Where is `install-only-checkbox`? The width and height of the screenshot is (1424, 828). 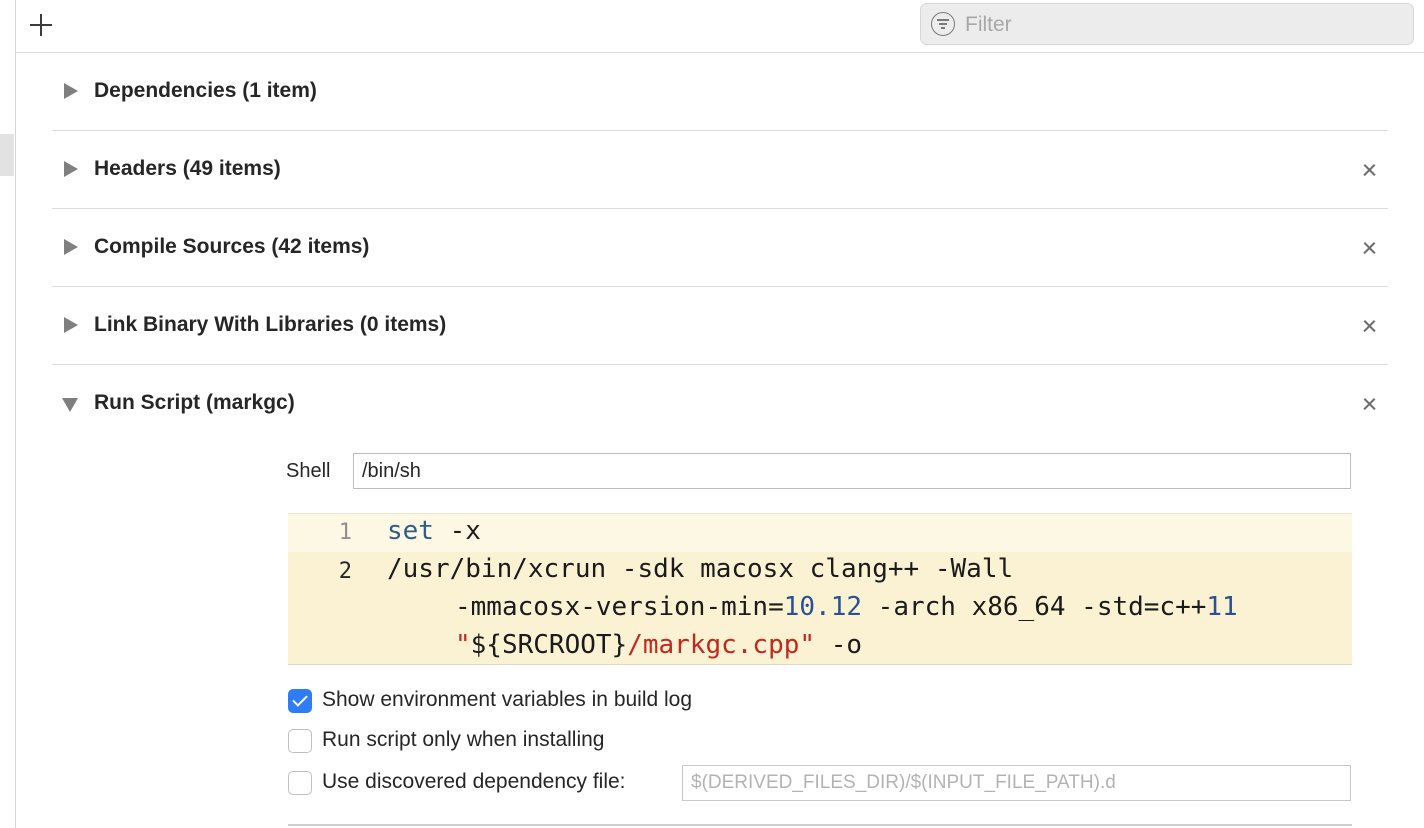 install-only-checkbox is located at coordinates (300, 741).